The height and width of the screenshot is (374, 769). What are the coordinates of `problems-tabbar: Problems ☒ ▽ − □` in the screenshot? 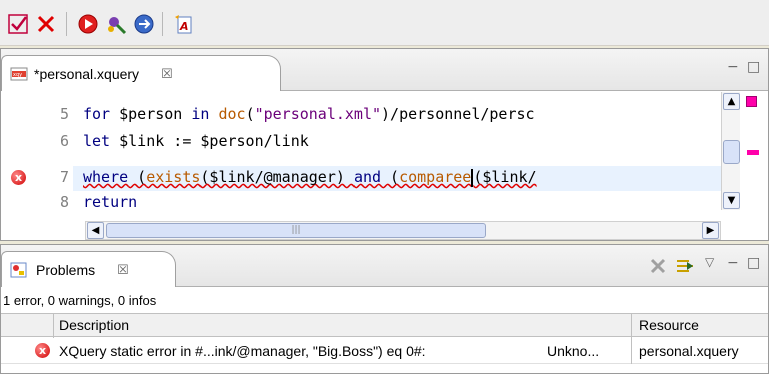 It's located at (384, 266).